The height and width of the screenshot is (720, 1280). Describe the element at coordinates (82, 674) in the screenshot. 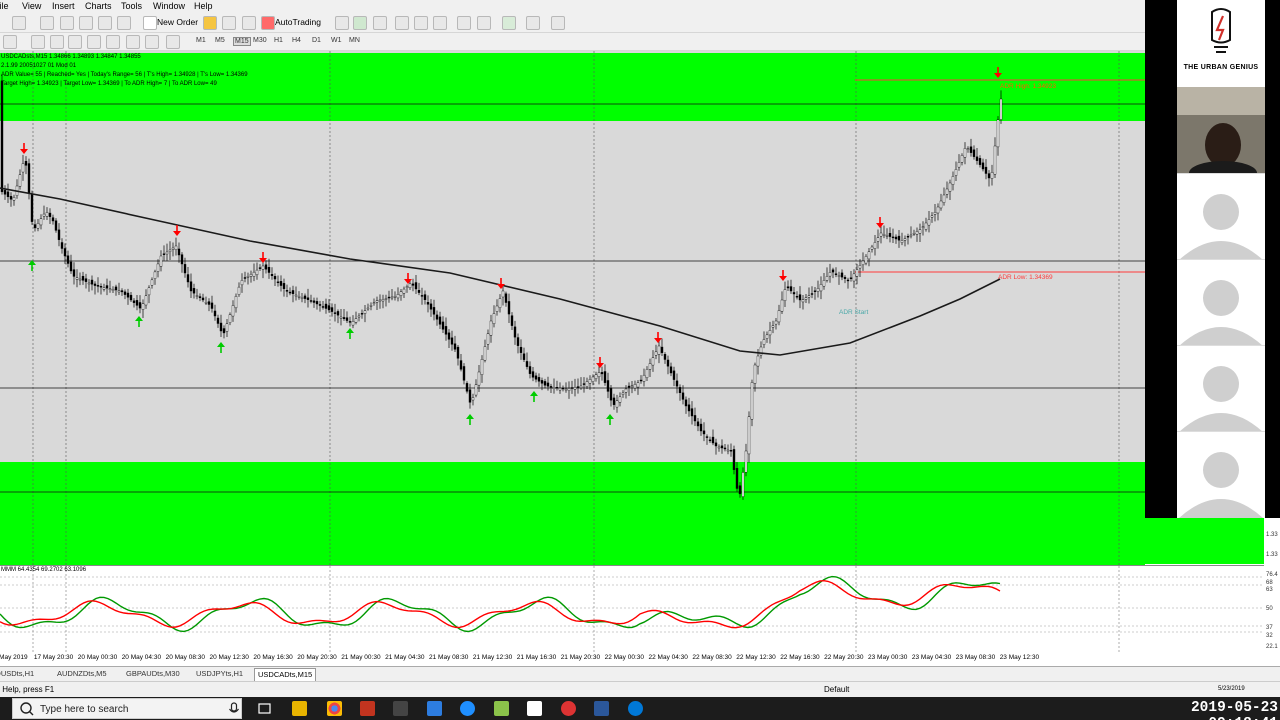

I see `tab-audnzd: AUDNZDts,M5` at that location.